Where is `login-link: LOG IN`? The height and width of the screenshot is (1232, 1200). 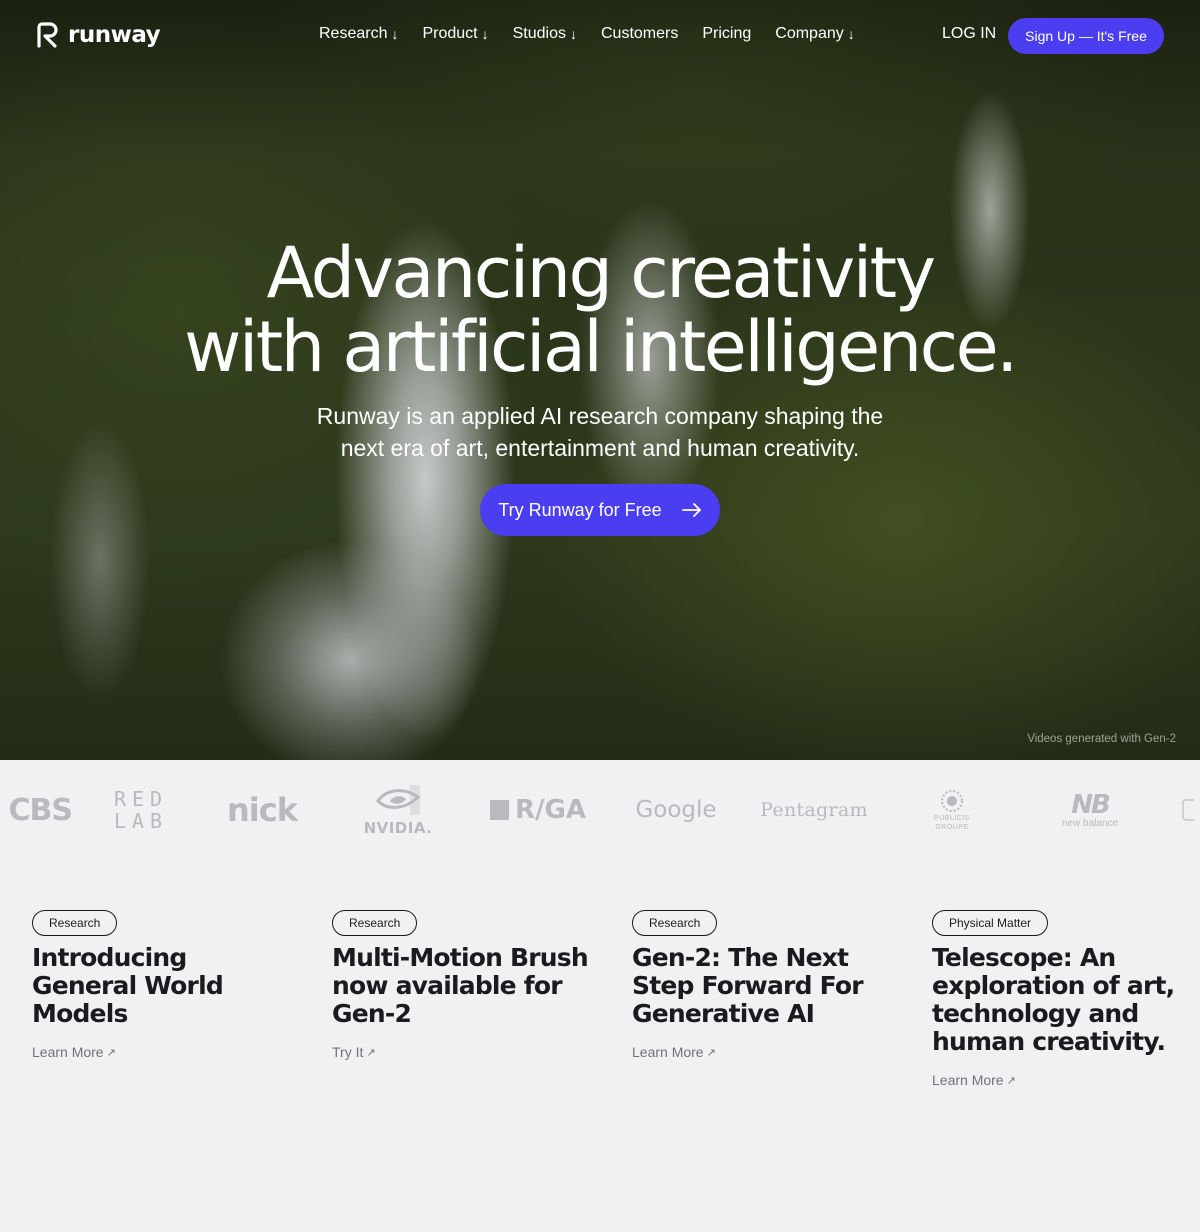
login-link: LOG IN is located at coordinates (969, 34).